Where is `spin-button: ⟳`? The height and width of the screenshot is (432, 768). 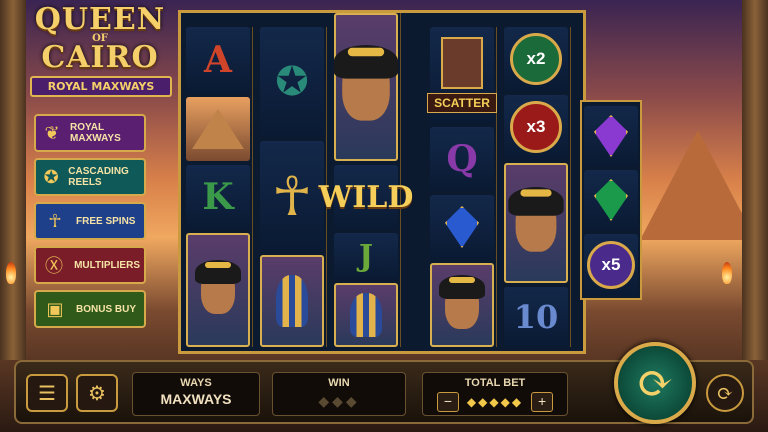
spin-button: ⟳ is located at coordinates (655, 383).